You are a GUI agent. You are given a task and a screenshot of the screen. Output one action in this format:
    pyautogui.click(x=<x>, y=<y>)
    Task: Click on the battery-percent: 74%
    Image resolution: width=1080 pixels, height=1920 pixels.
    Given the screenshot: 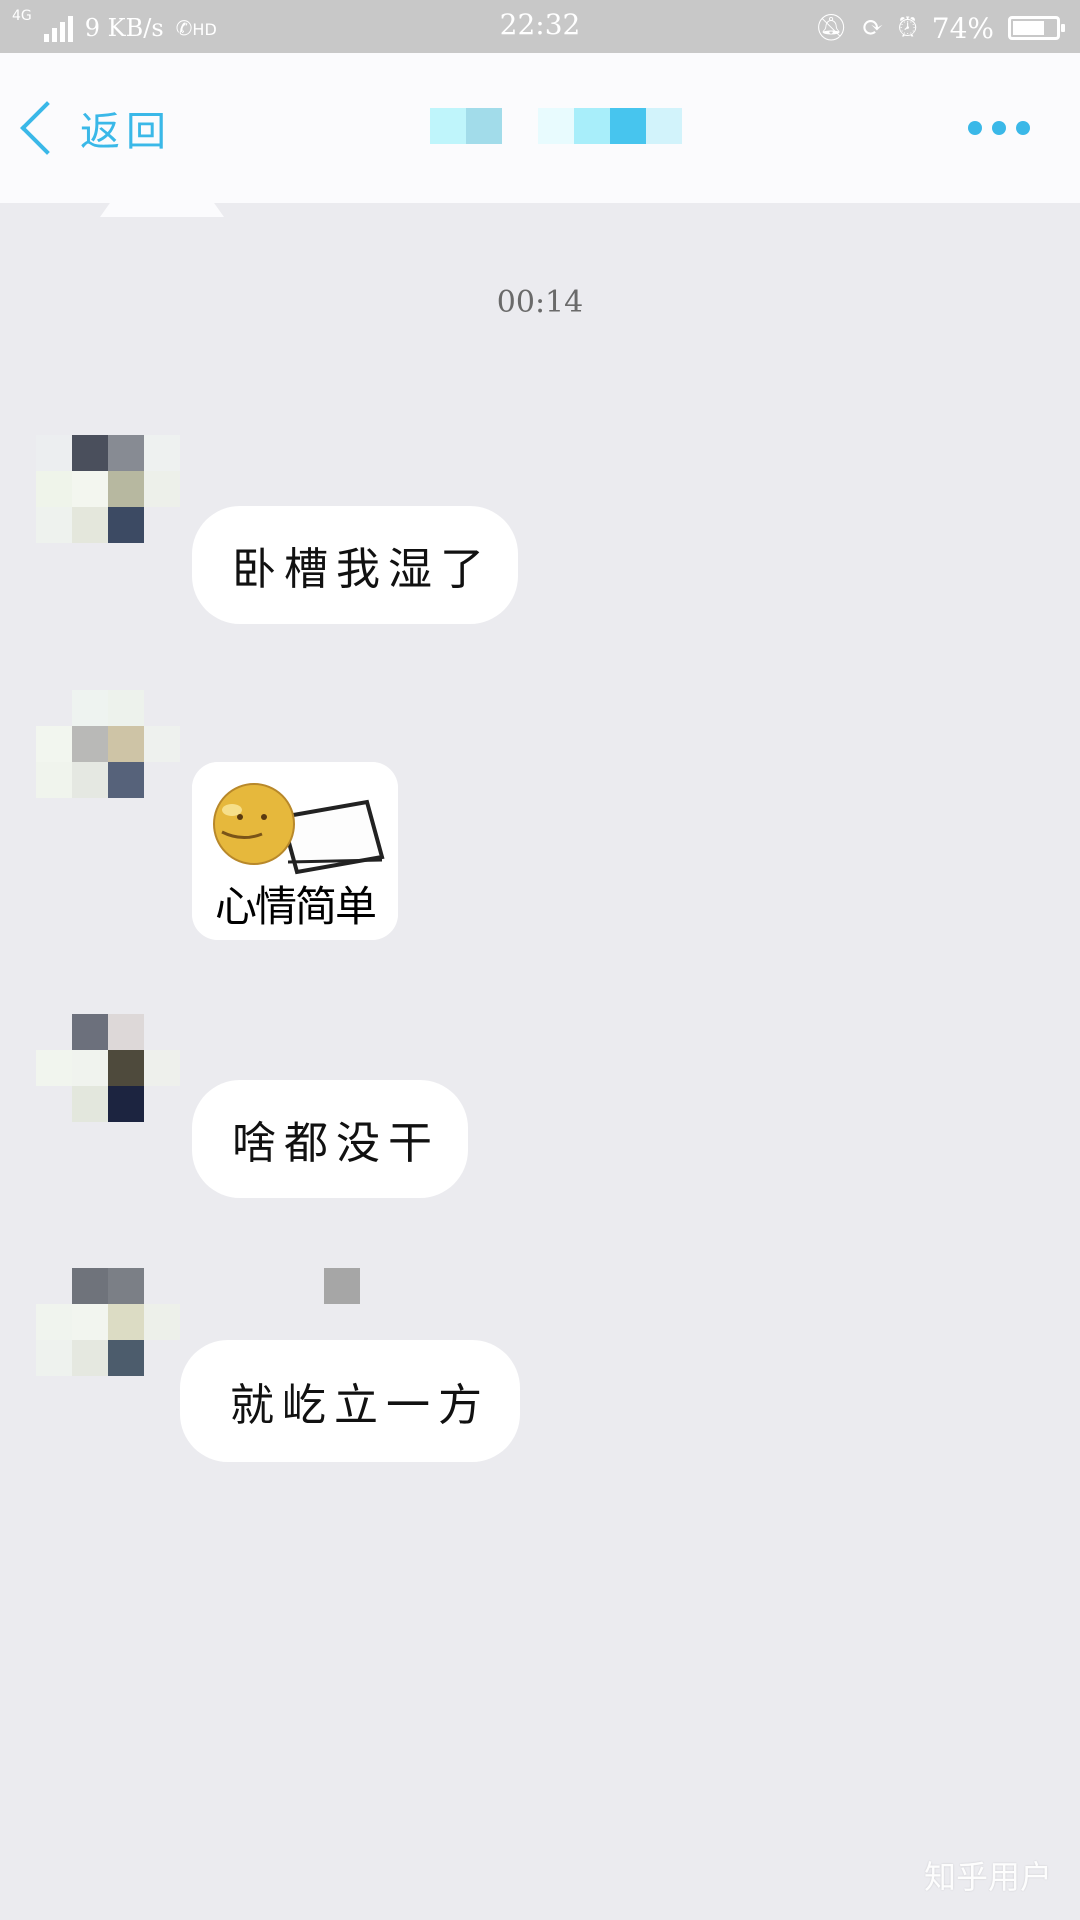 What is the action you would take?
    pyautogui.click(x=962, y=28)
    